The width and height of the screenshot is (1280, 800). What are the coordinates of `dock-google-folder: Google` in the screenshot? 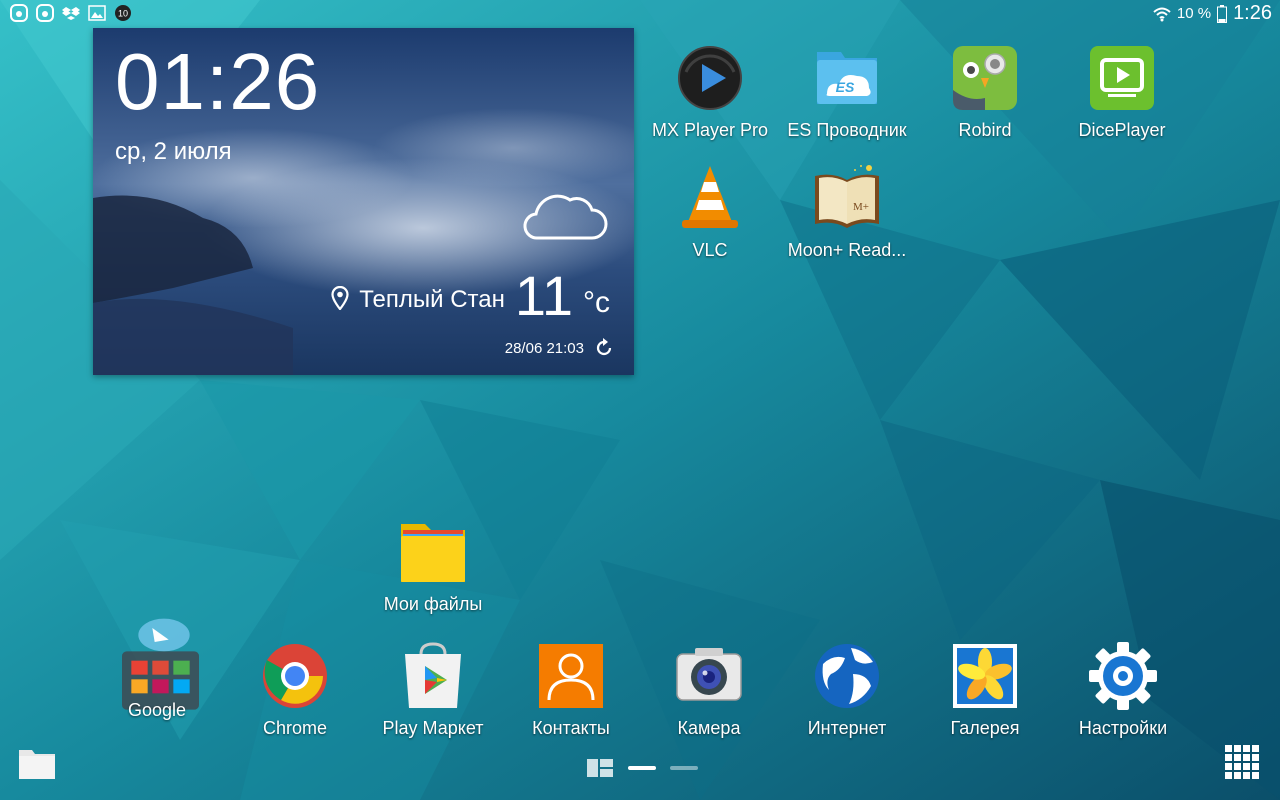 It's located at (157, 662).